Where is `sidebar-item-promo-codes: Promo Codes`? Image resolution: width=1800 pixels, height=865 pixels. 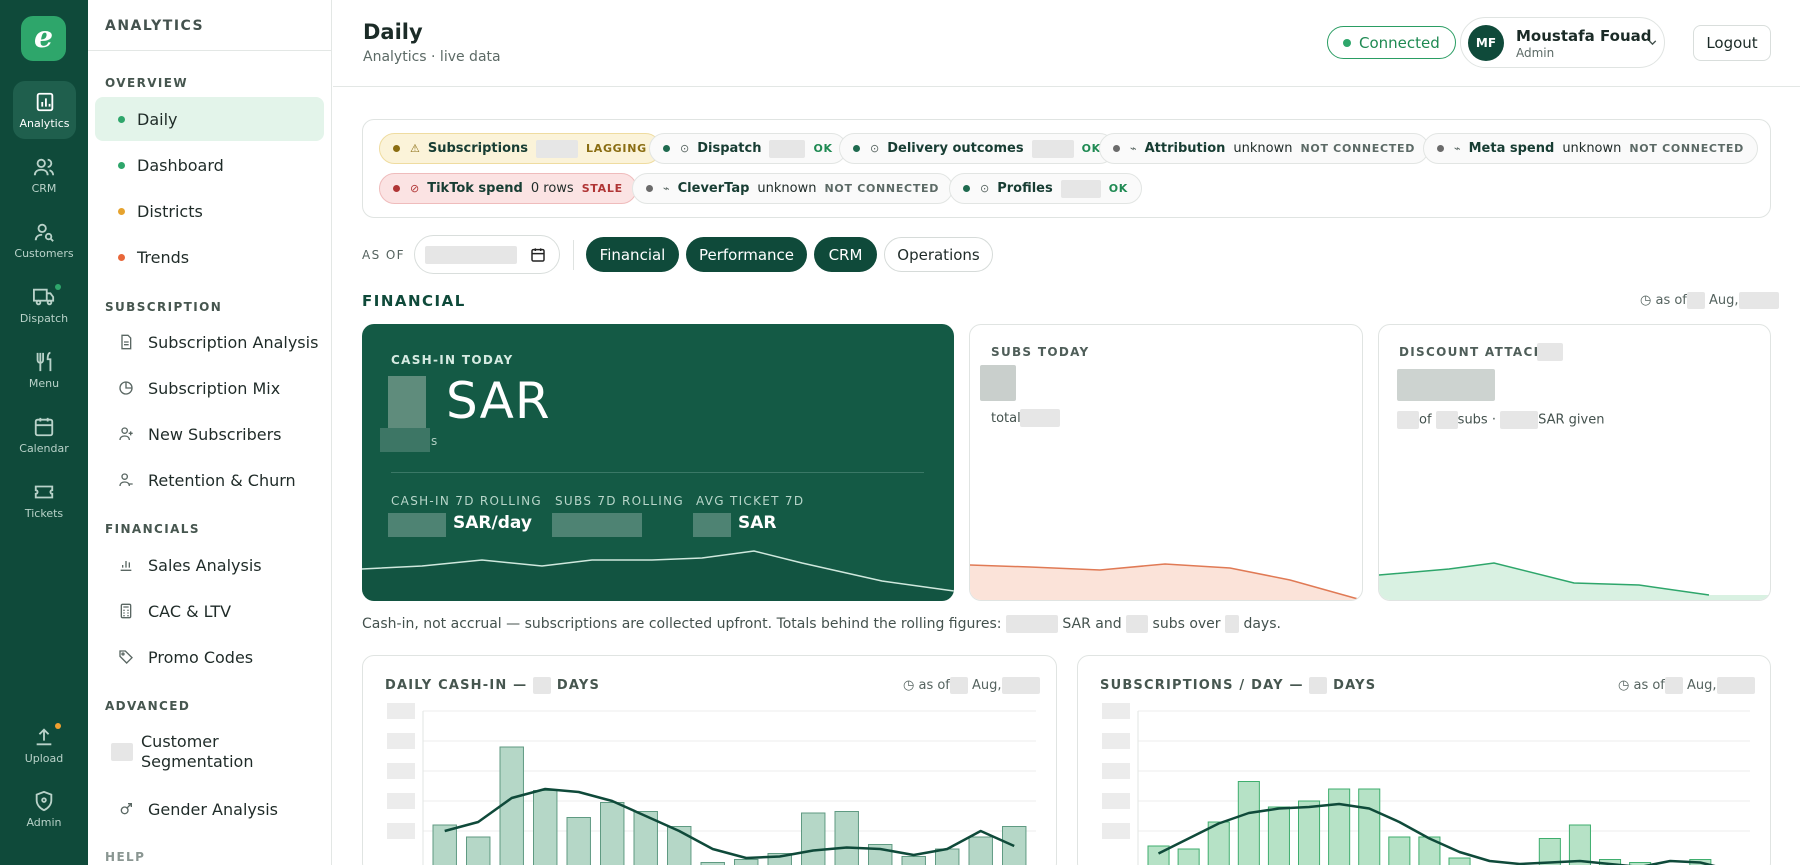
sidebar-item-promo-codes: Promo Codes is located at coordinates (209, 657).